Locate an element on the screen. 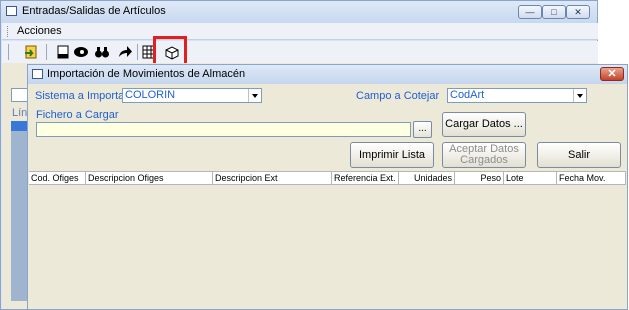  forward-arrow-icon is located at coordinates (125, 52).